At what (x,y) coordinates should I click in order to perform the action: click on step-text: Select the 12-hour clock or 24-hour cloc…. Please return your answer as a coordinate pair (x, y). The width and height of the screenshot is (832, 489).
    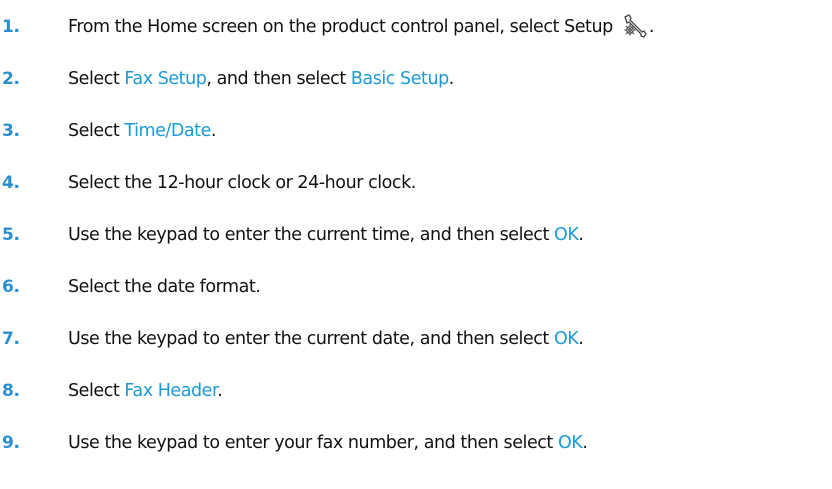
    Looking at the image, I should click on (242, 183).